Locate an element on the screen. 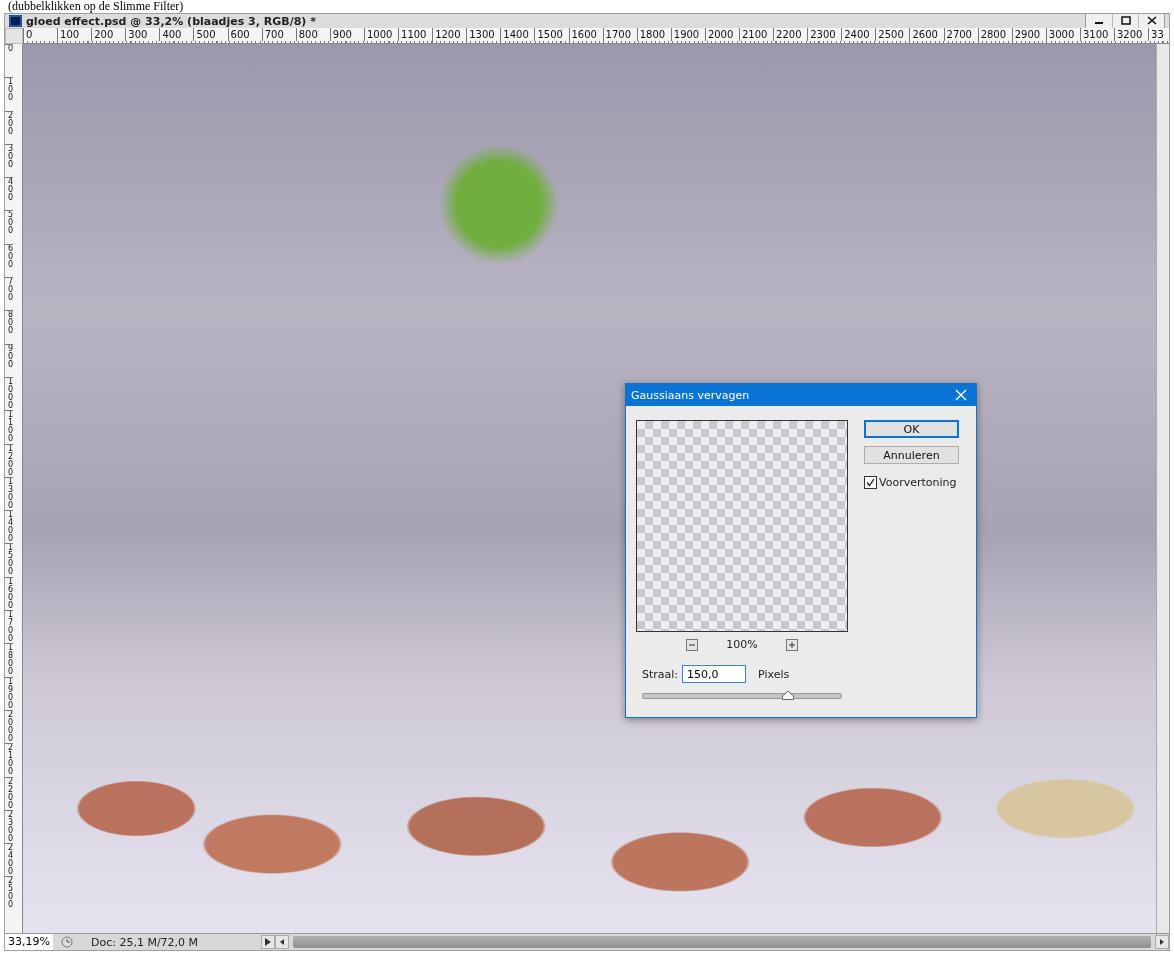  plus-icon is located at coordinates (791, 644).